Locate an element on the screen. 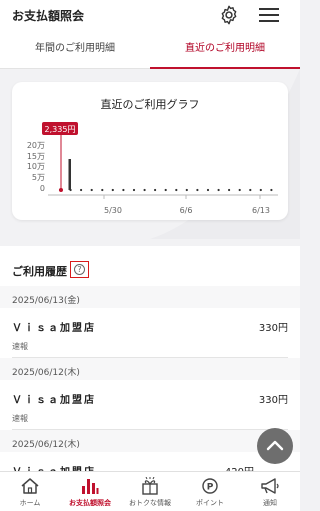 The height and width of the screenshot is (511, 320). nav-label: 通知 is located at coordinates (270, 503).